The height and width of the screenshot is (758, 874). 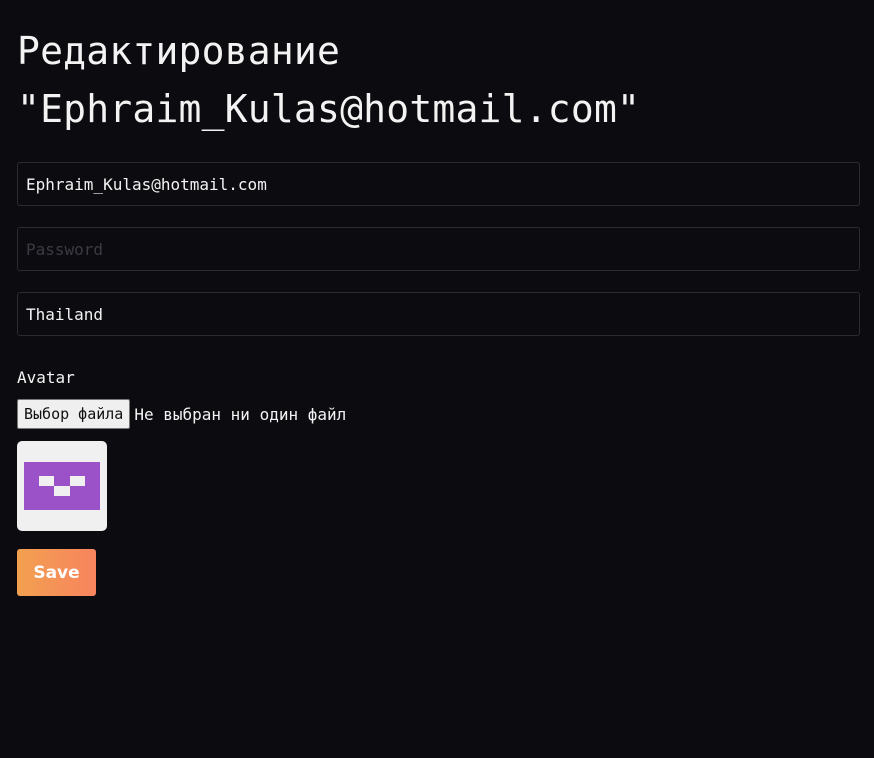 What do you see at coordinates (74, 414) in the screenshot?
I see `choose-file-button: Выбор файла` at bounding box center [74, 414].